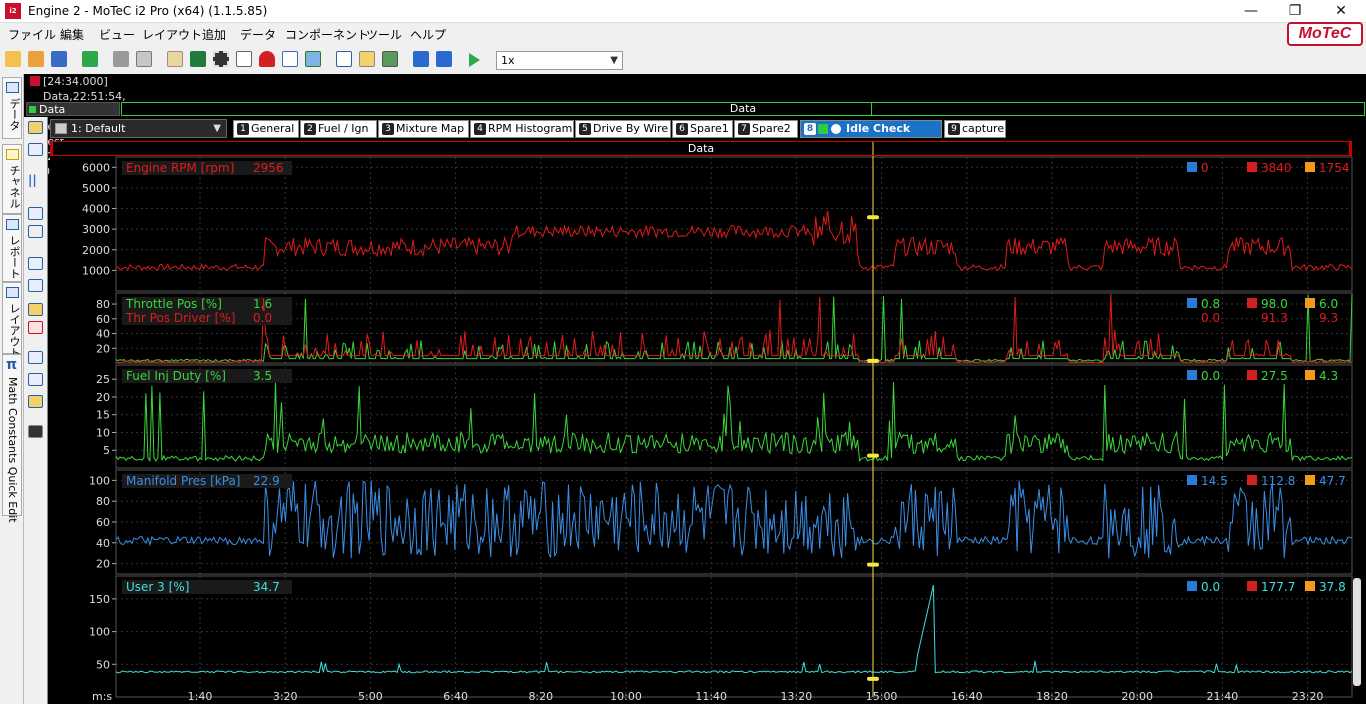  I want to click on zoom-in-icon, so click(35, 213).